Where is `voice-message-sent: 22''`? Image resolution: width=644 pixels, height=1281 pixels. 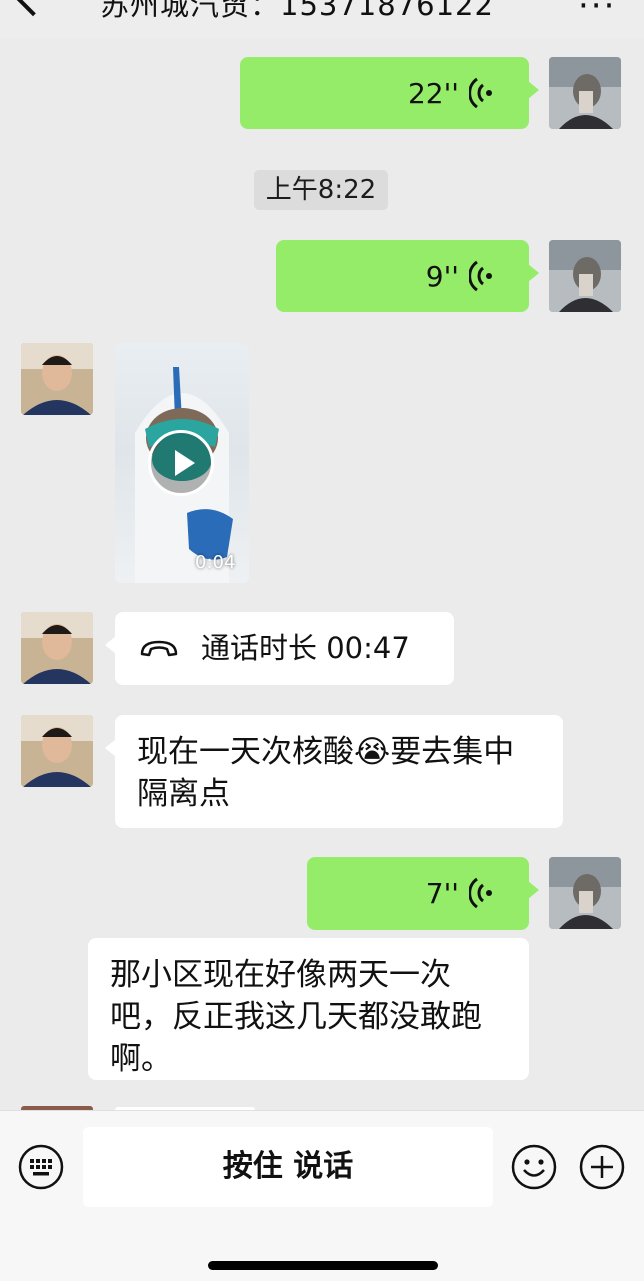 voice-message-sent: 22'' is located at coordinates (389, 93).